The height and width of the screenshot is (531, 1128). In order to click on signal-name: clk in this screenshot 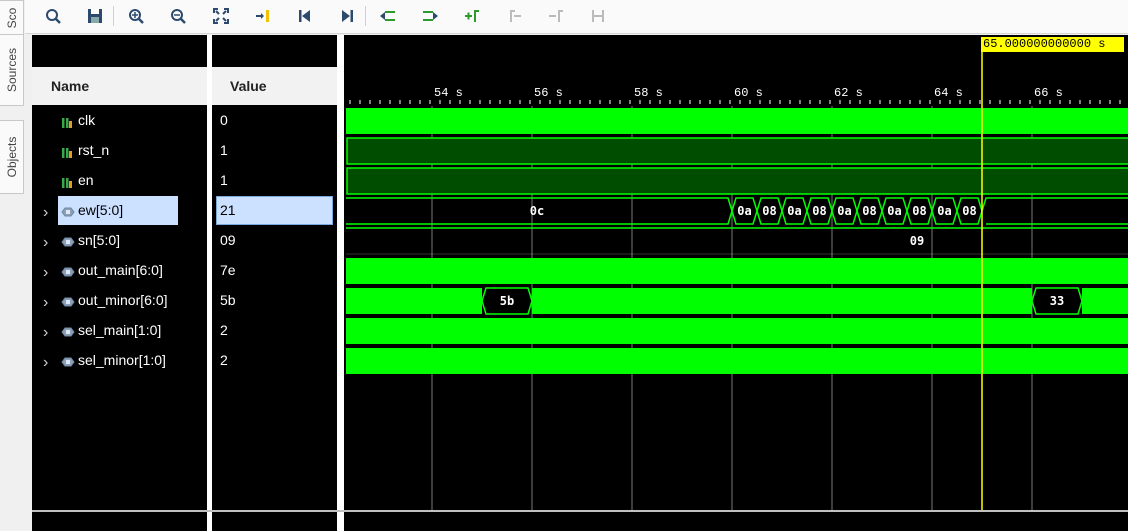, I will do `click(86, 120)`.